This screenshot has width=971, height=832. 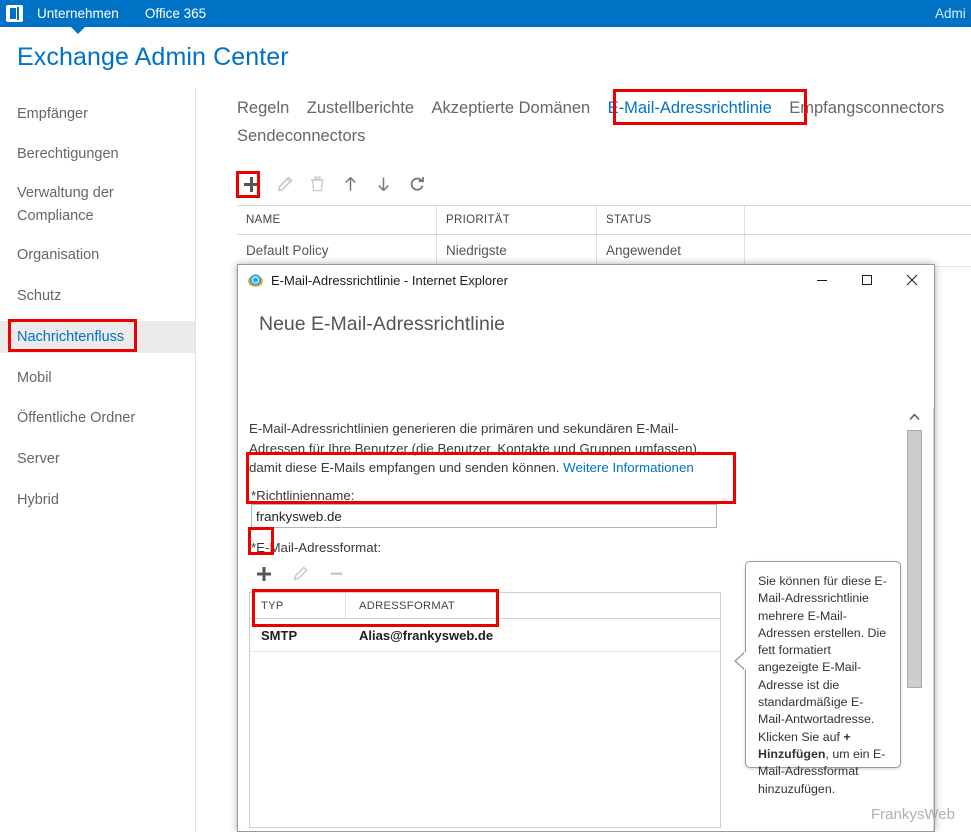 I want to click on table-row: SMTP Alias@frankysweb.de, so click(x=485, y=635).